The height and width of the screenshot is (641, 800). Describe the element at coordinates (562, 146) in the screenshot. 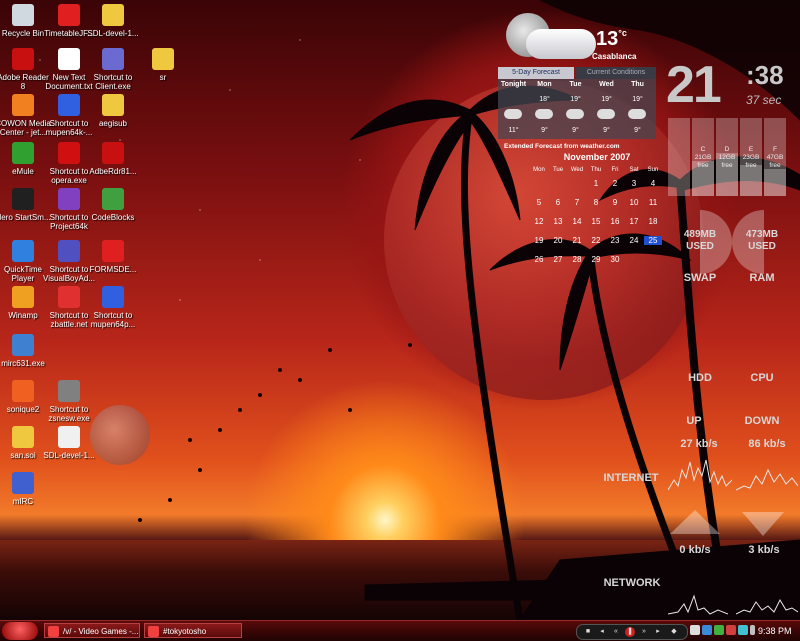

I see `forecast-footer-link: Extended Forecast from weather.com` at that location.